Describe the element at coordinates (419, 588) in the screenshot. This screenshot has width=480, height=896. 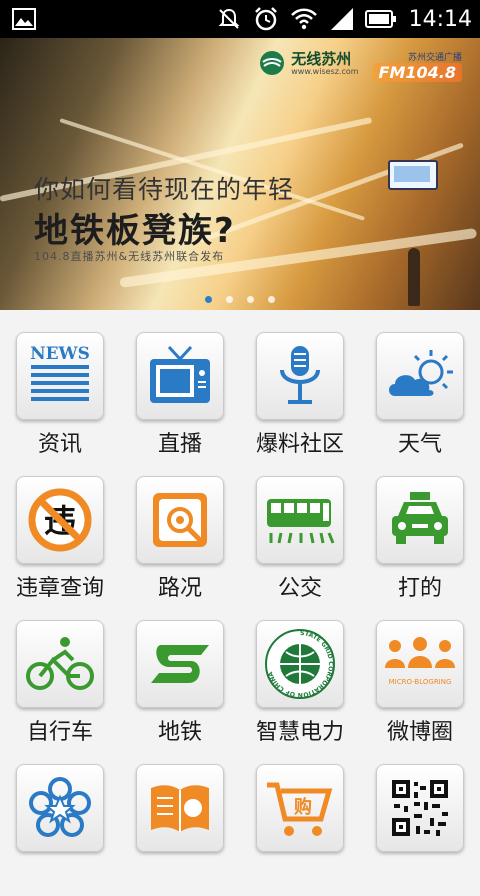
I see `grid-item-label: 打的` at that location.